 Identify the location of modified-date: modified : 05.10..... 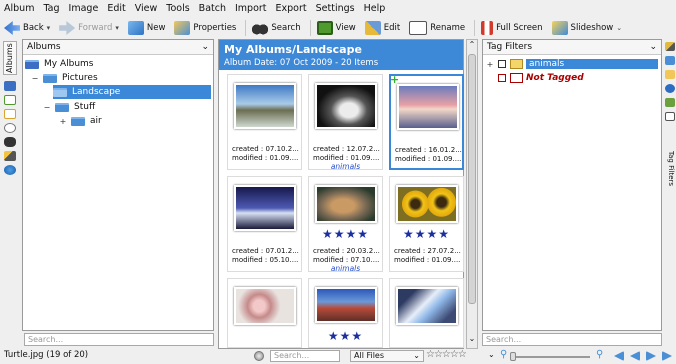
(265, 260).